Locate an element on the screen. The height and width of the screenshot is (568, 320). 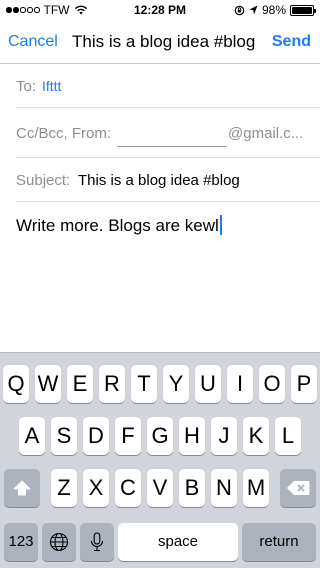
battery-percent: 98% is located at coordinates (273, 10).